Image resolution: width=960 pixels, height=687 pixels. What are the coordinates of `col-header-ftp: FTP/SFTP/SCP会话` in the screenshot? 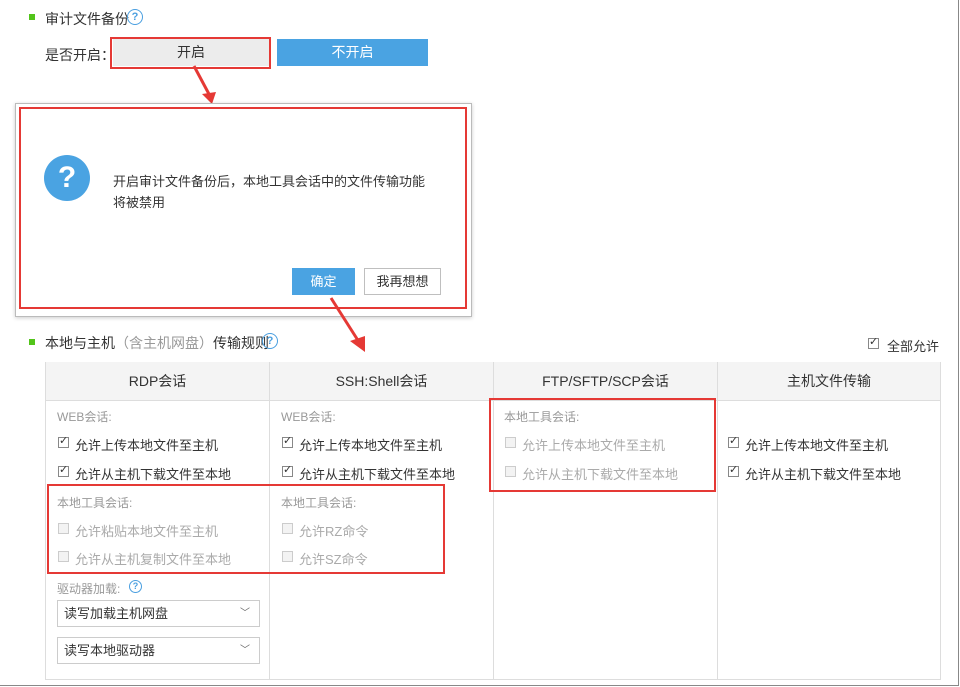 It's located at (605, 381).